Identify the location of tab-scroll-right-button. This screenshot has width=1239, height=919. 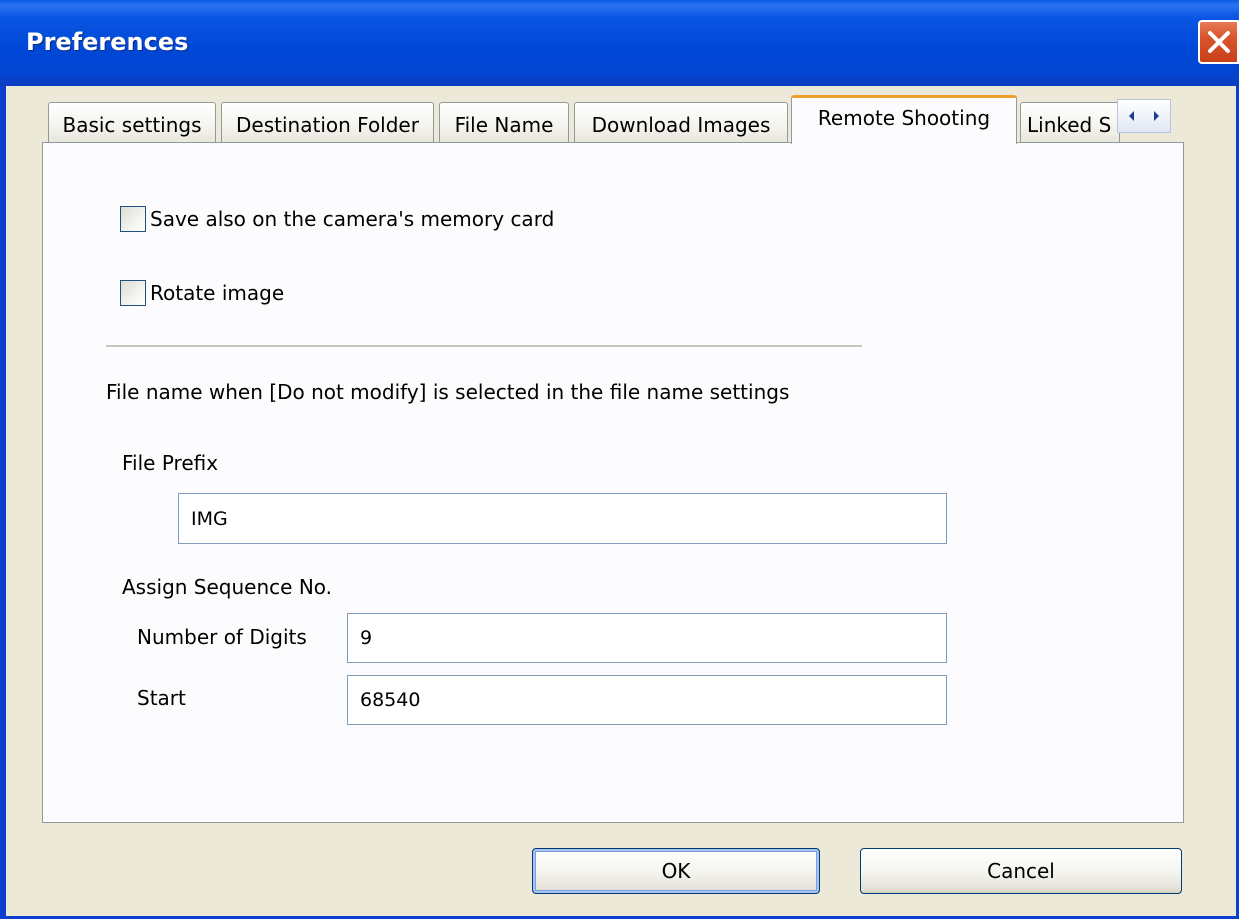
(1156, 116).